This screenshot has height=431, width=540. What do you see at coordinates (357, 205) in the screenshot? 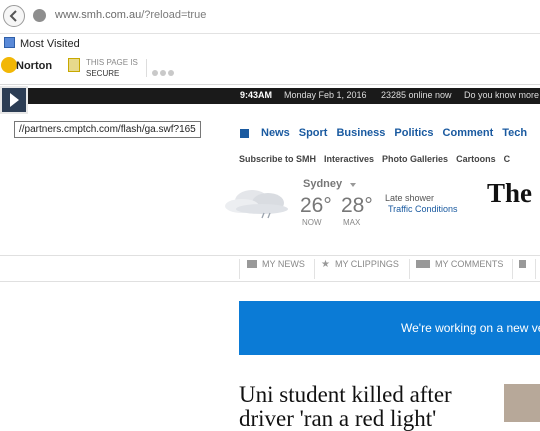
I see `temp-max: 28°` at bounding box center [357, 205].